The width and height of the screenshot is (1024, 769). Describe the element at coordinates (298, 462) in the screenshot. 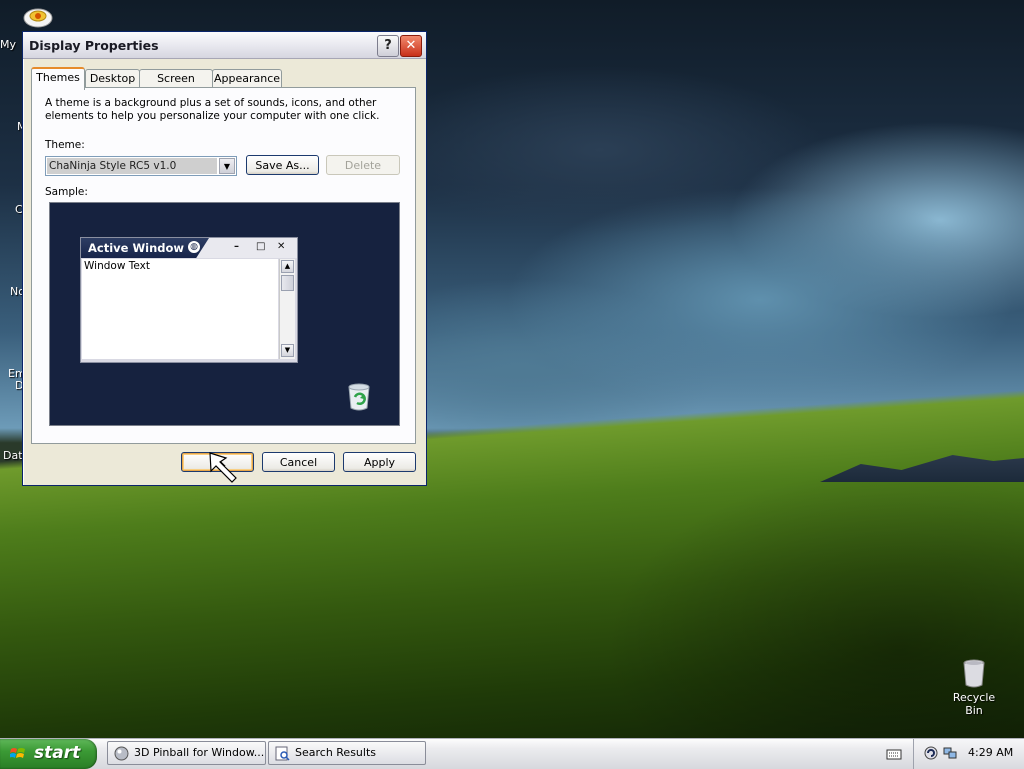

I see `cancel-button: Cancel` at that location.